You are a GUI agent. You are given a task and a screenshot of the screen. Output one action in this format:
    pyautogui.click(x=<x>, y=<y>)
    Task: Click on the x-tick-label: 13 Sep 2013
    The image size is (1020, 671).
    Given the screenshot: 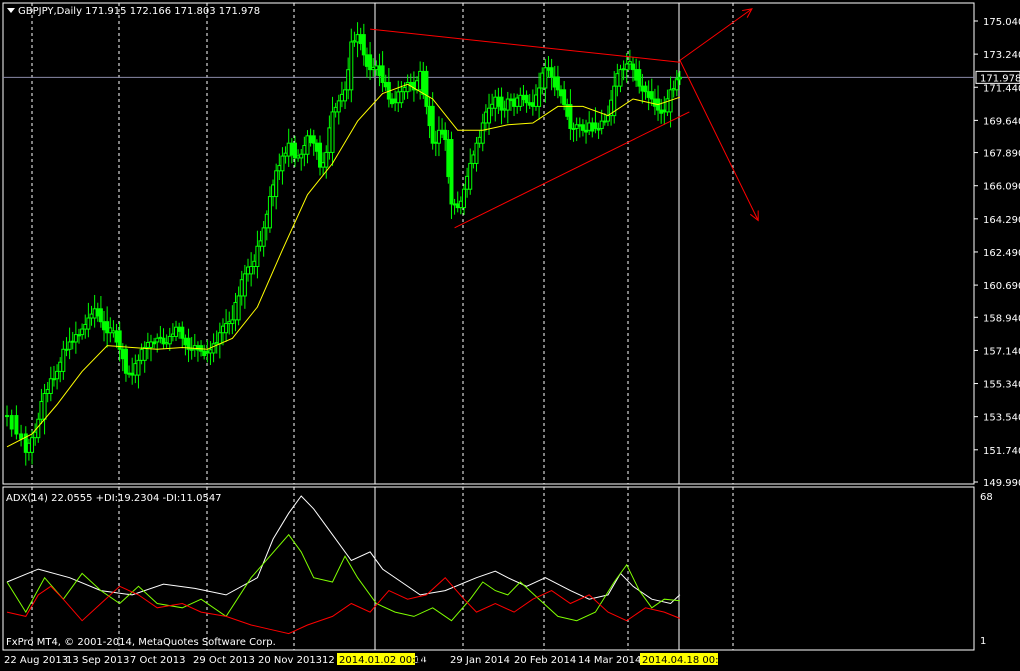 What is the action you would take?
    pyautogui.click(x=97, y=660)
    